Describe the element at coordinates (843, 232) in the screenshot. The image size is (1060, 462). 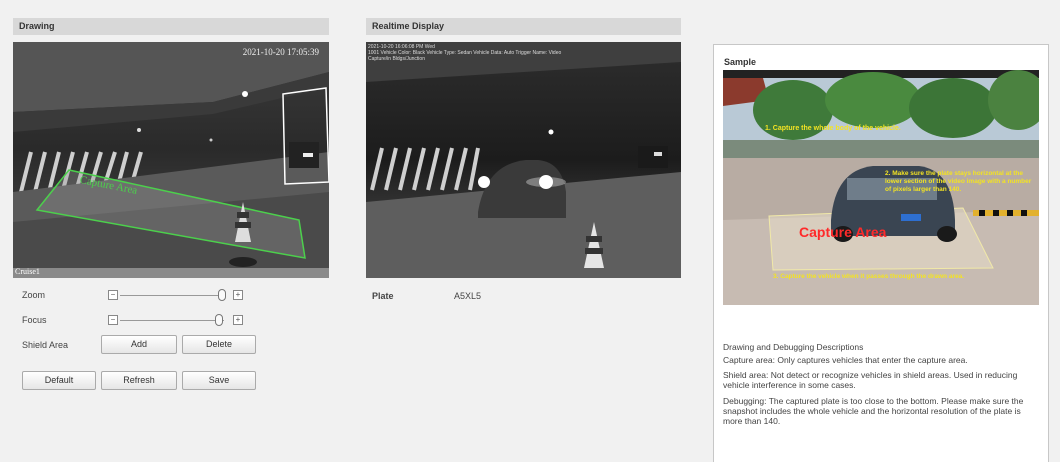
I see `sample-capture-area: Capture Area` at that location.